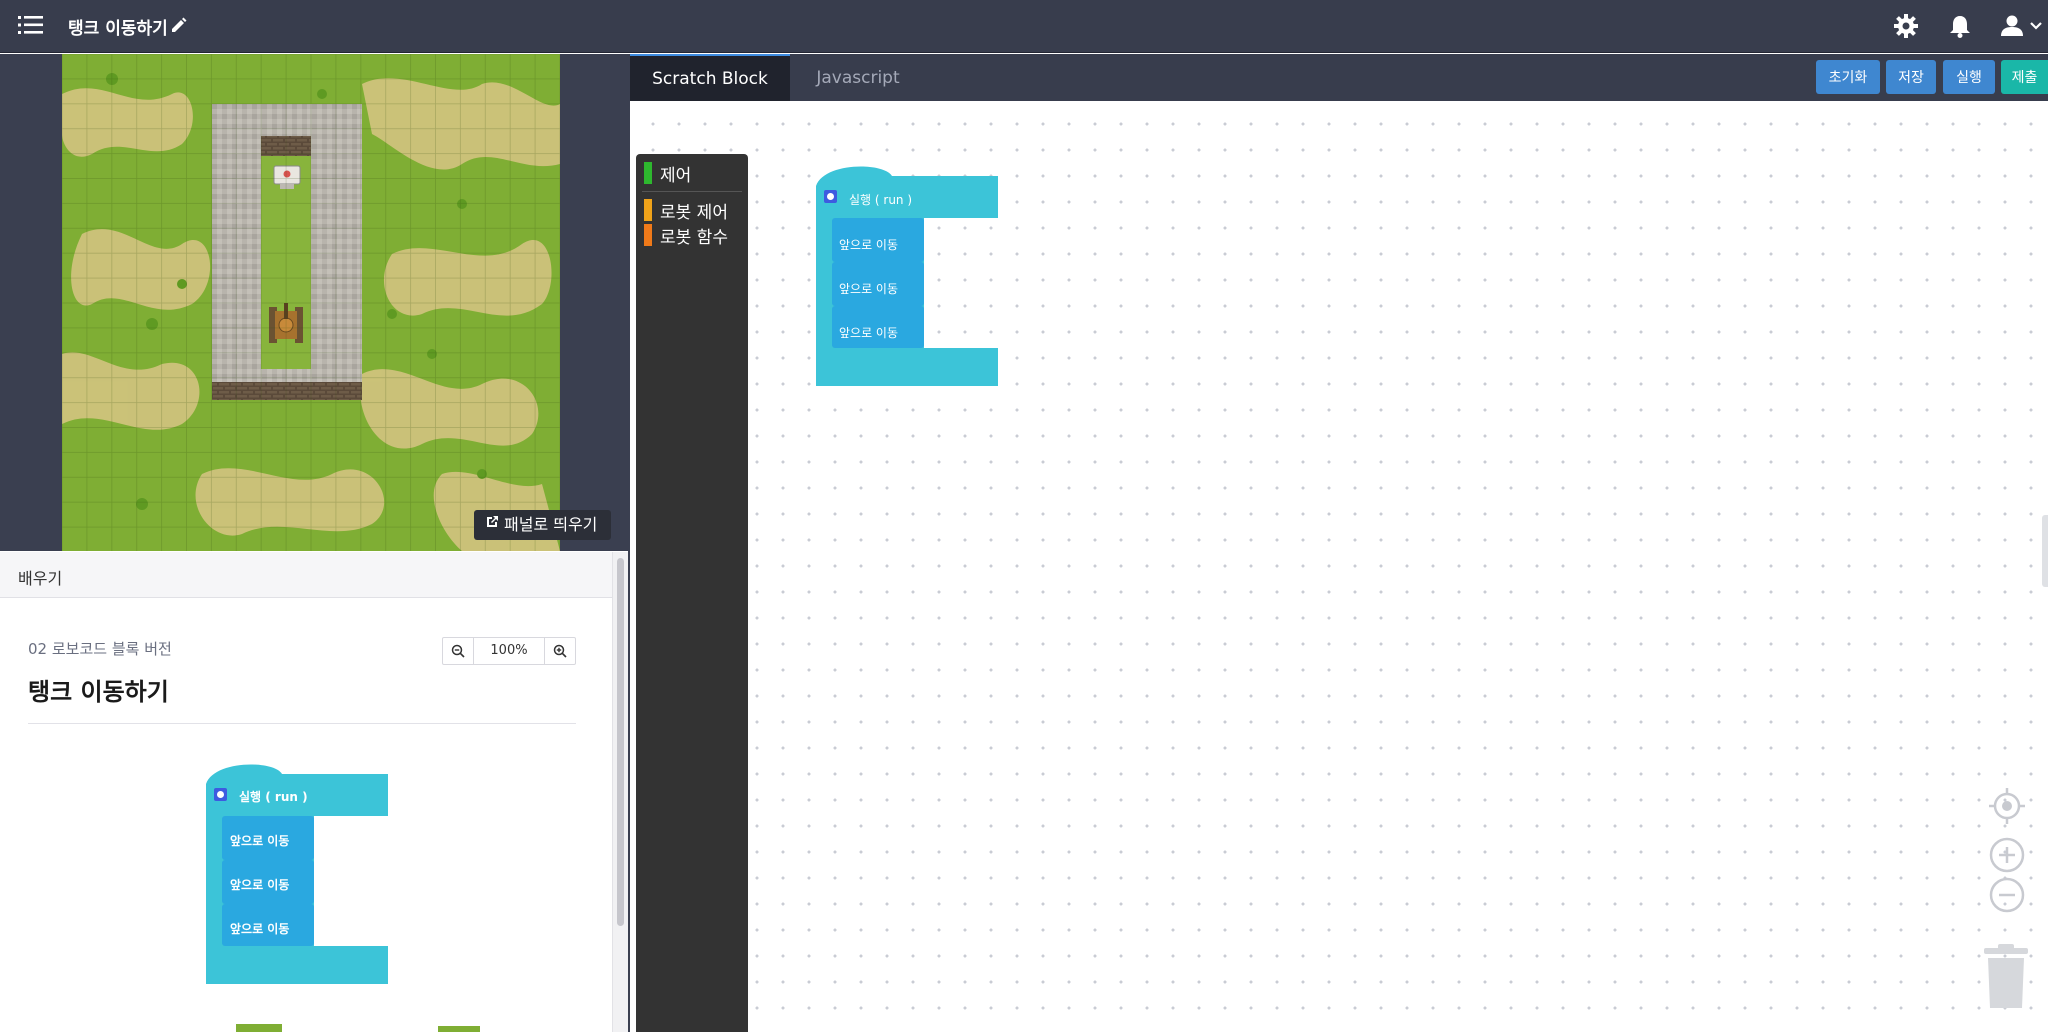  I want to click on edit-title-icon, so click(179, 25).